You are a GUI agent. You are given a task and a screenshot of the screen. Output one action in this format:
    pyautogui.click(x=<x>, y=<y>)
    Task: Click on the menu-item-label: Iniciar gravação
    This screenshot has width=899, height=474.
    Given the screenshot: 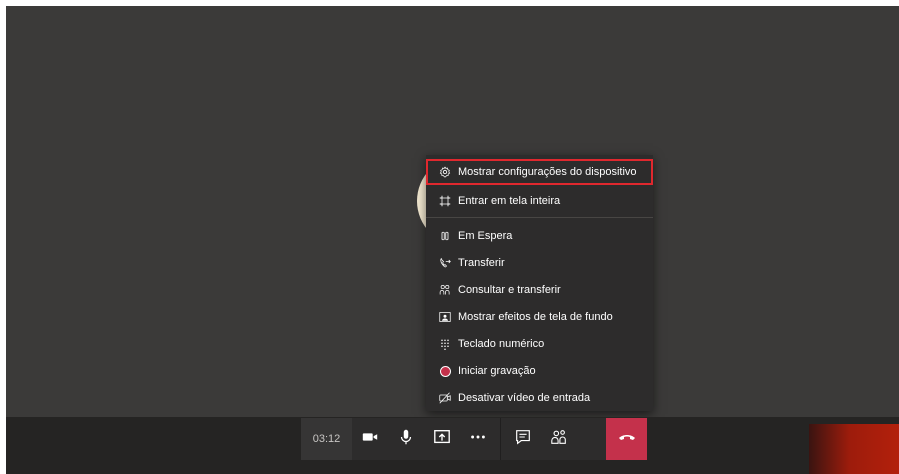 What is the action you would take?
    pyautogui.click(x=497, y=371)
    